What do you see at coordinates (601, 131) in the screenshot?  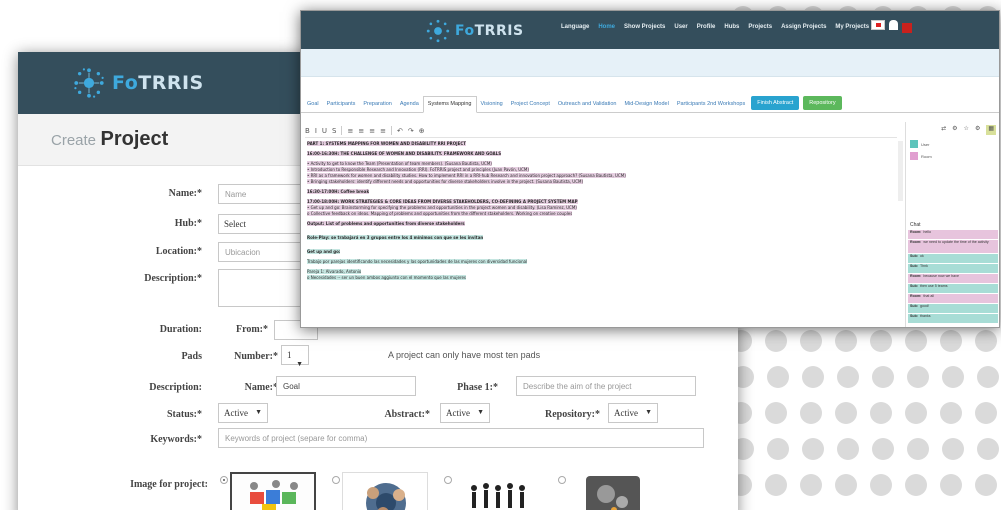 I see `editor-toolbar: B I U S ≡ ≡ ≡ ≡ ↶ ↷ ⊕` at bounding box center [601, 131].